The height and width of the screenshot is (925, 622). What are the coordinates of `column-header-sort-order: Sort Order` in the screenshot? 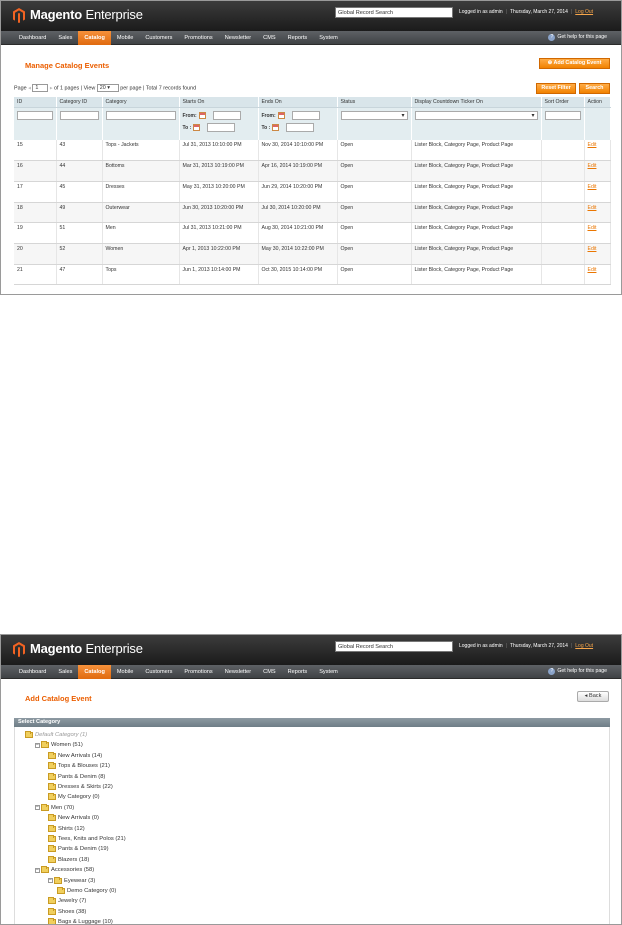 It's located at (563, 102).